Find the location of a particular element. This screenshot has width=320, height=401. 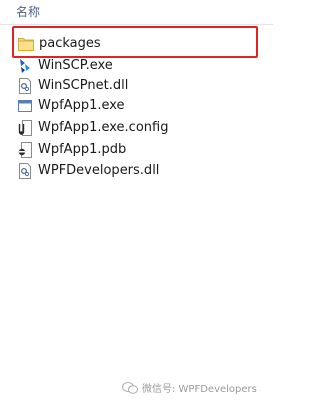

file-name: packages is located at coordinates (70, 43).